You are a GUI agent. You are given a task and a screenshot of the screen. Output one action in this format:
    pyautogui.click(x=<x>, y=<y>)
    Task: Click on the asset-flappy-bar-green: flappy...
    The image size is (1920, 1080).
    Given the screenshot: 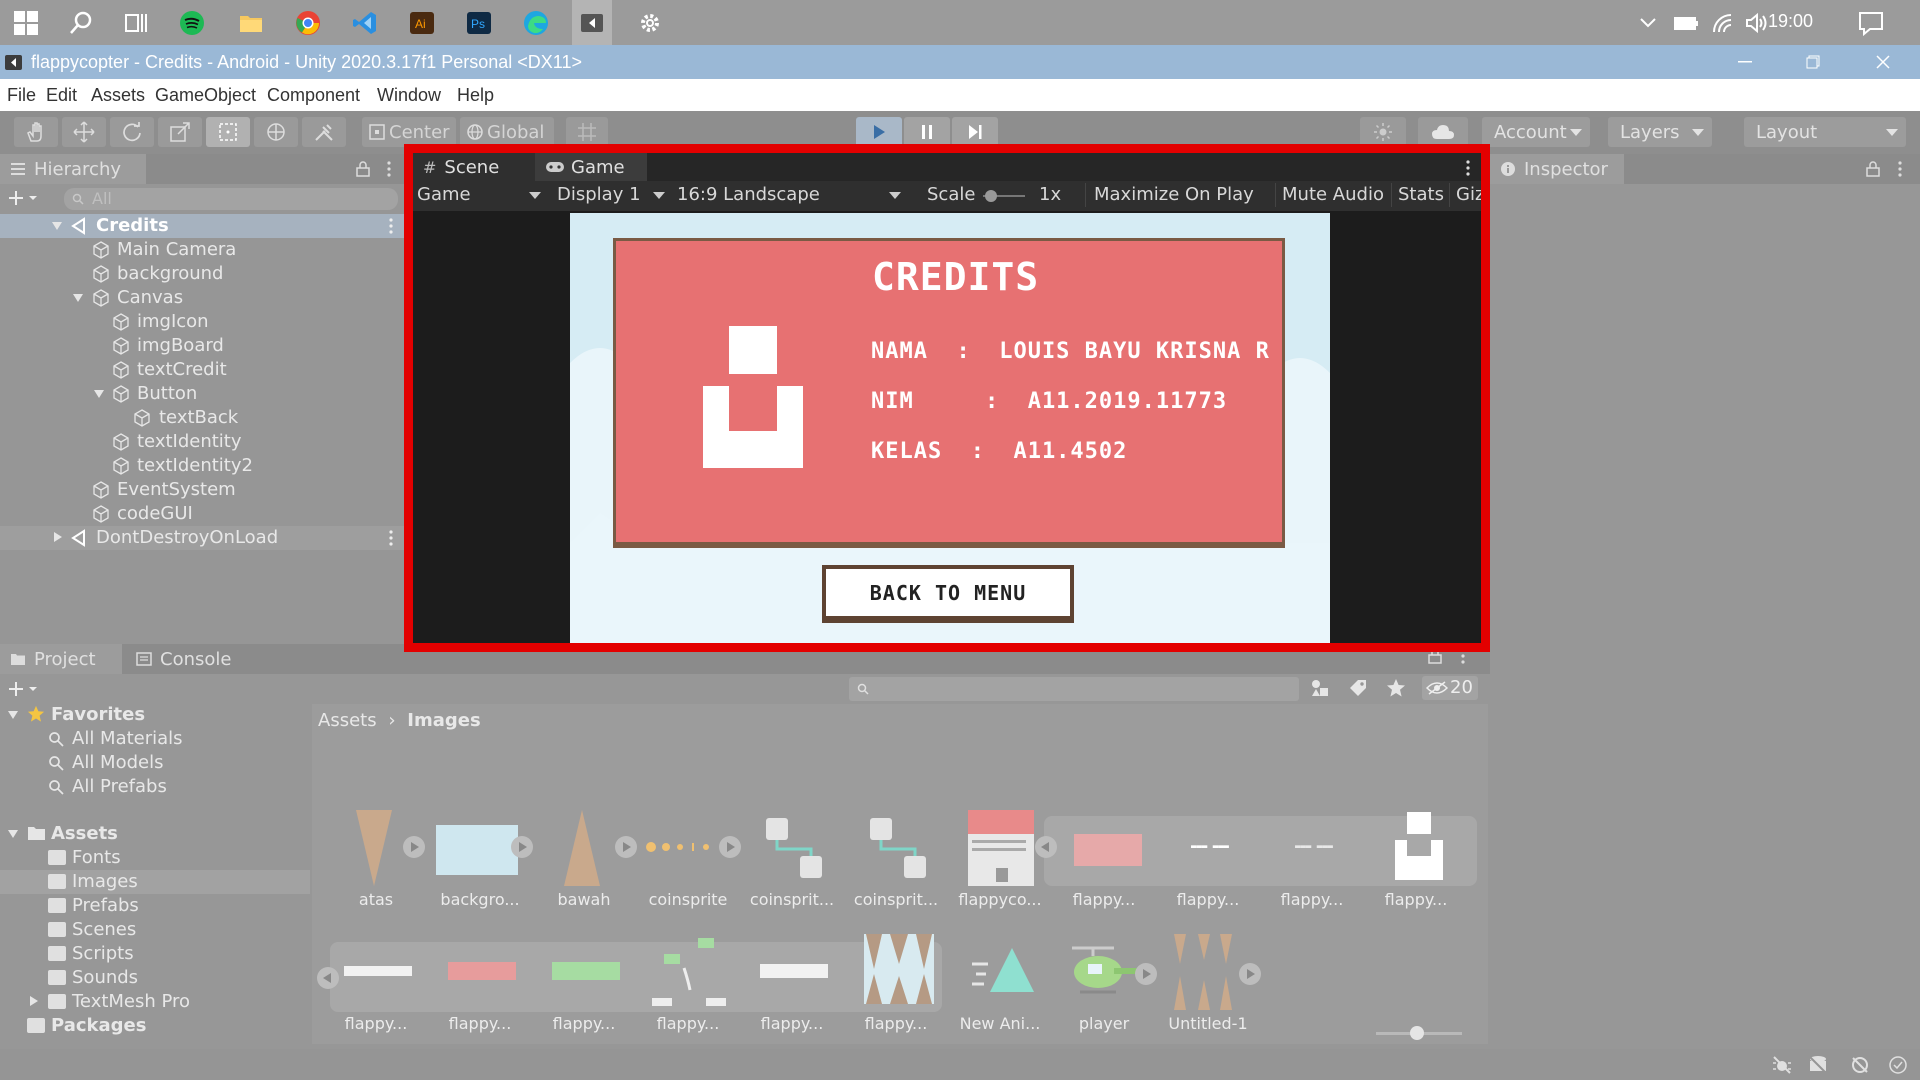 What is the action you would take?
    pyautogui.click(x=584, y=989)
    